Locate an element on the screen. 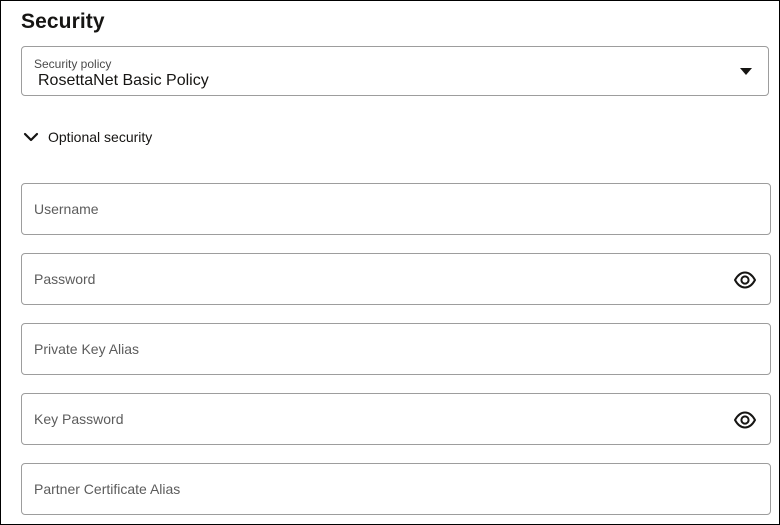 The height and width of the screenshot is (525, 780). username-field-container is located at coordinates (396, 209).